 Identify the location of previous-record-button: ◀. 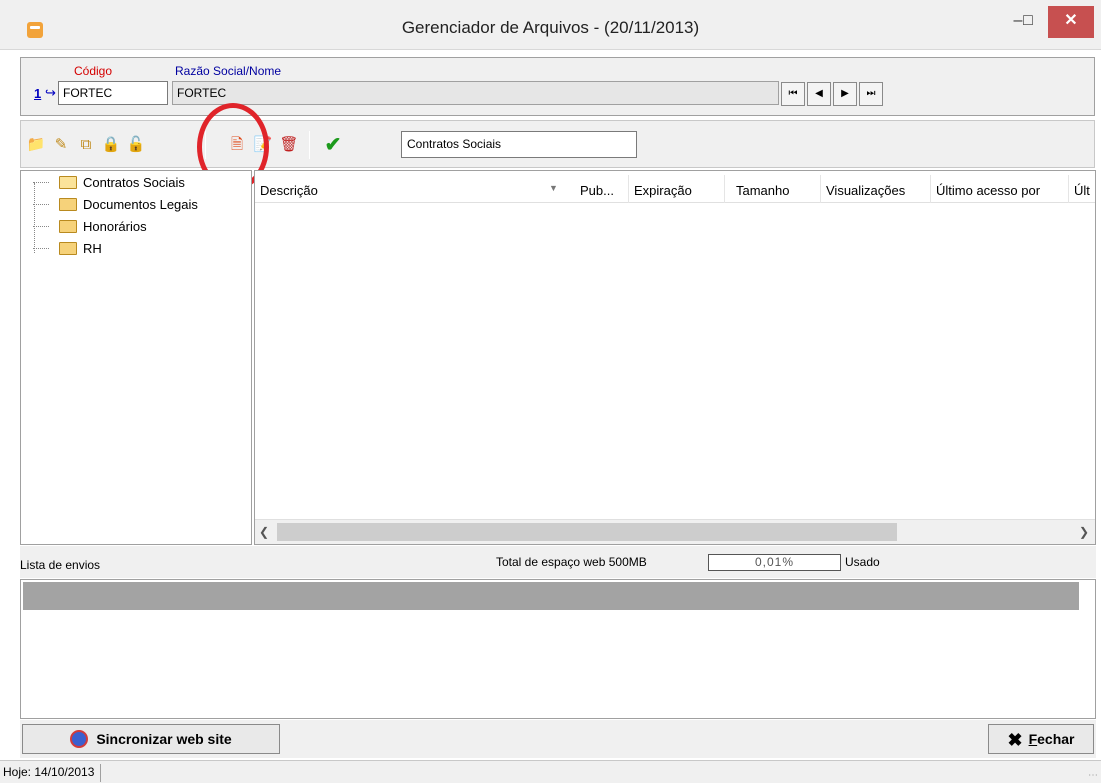
(819, 94).